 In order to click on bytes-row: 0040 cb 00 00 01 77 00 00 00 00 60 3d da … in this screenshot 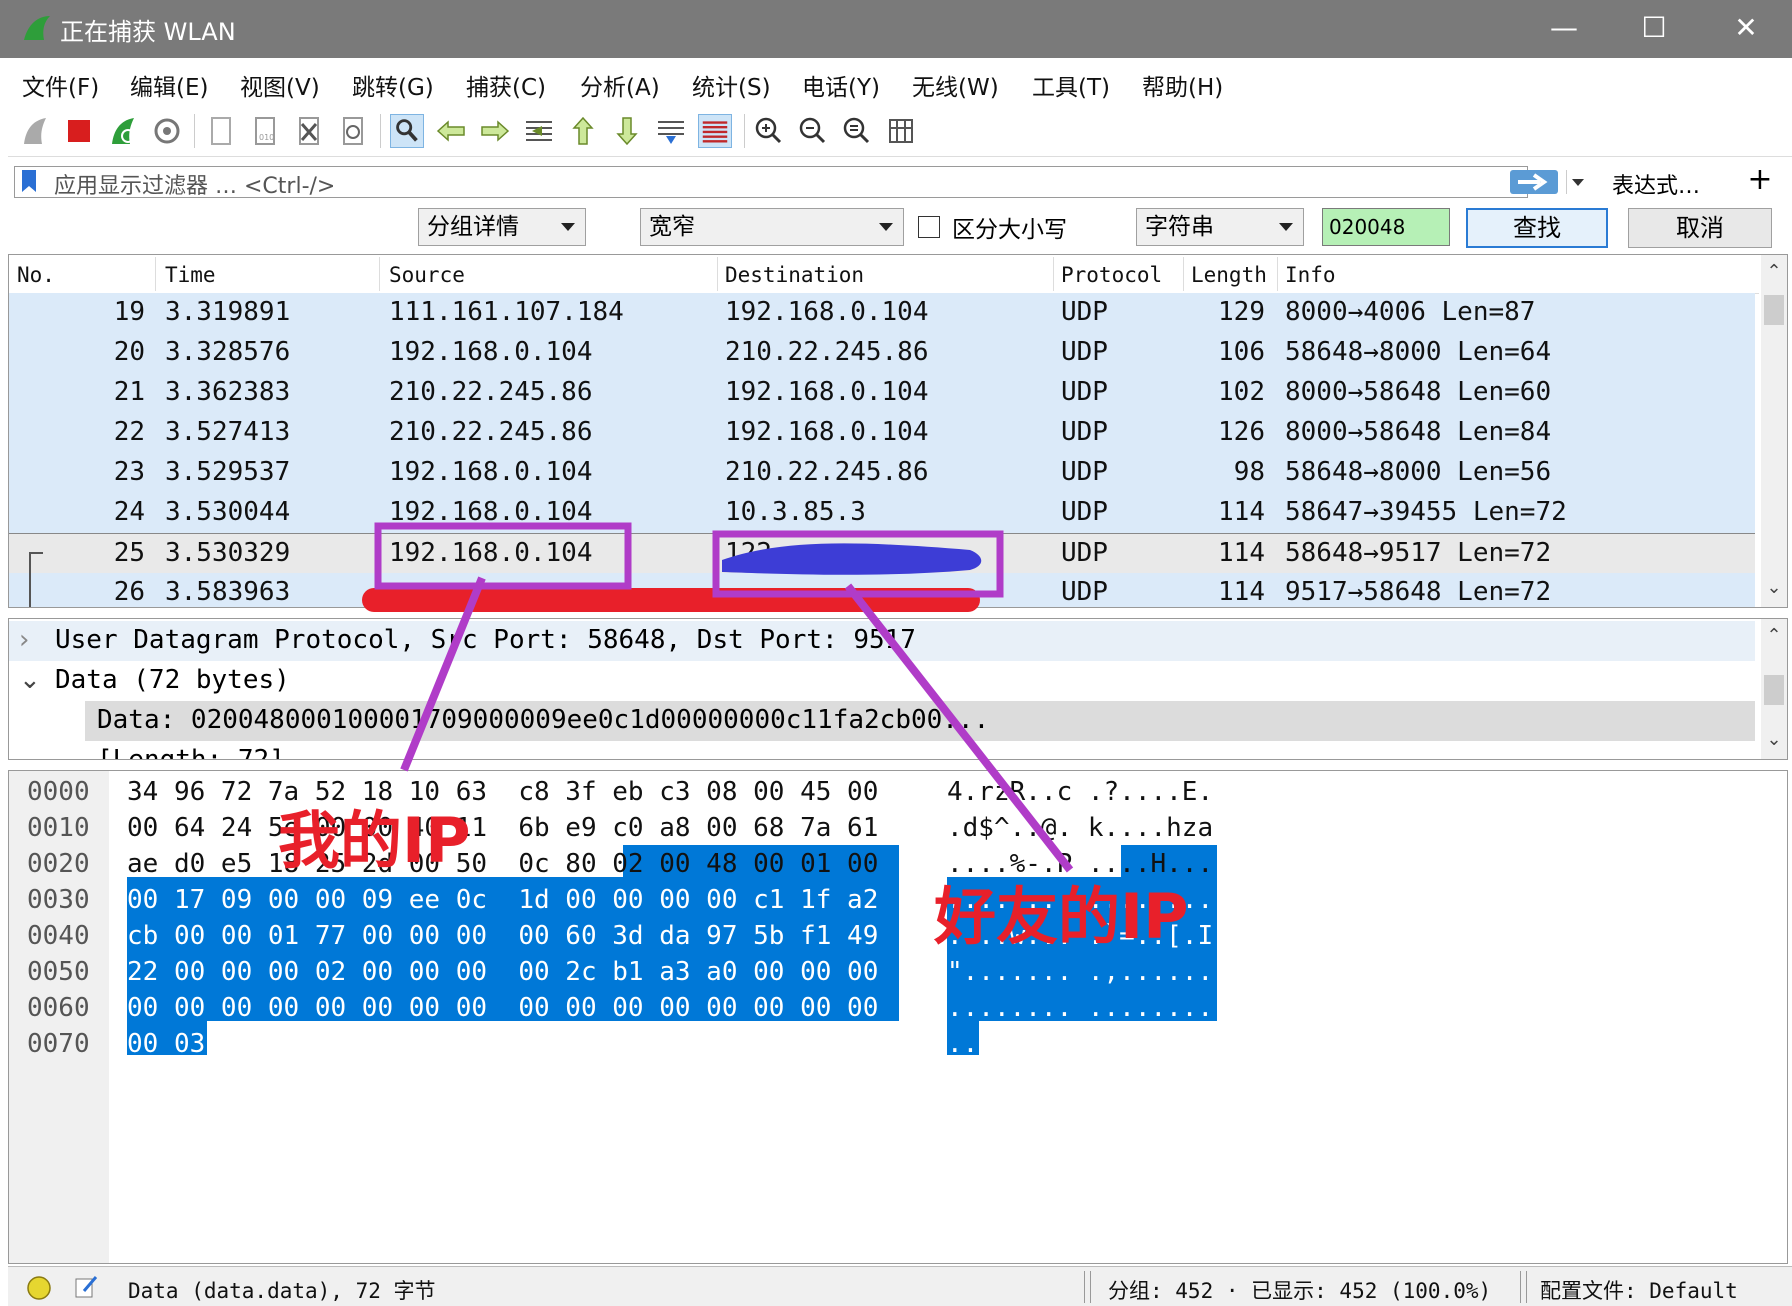, I will do `click(879, 937)`.